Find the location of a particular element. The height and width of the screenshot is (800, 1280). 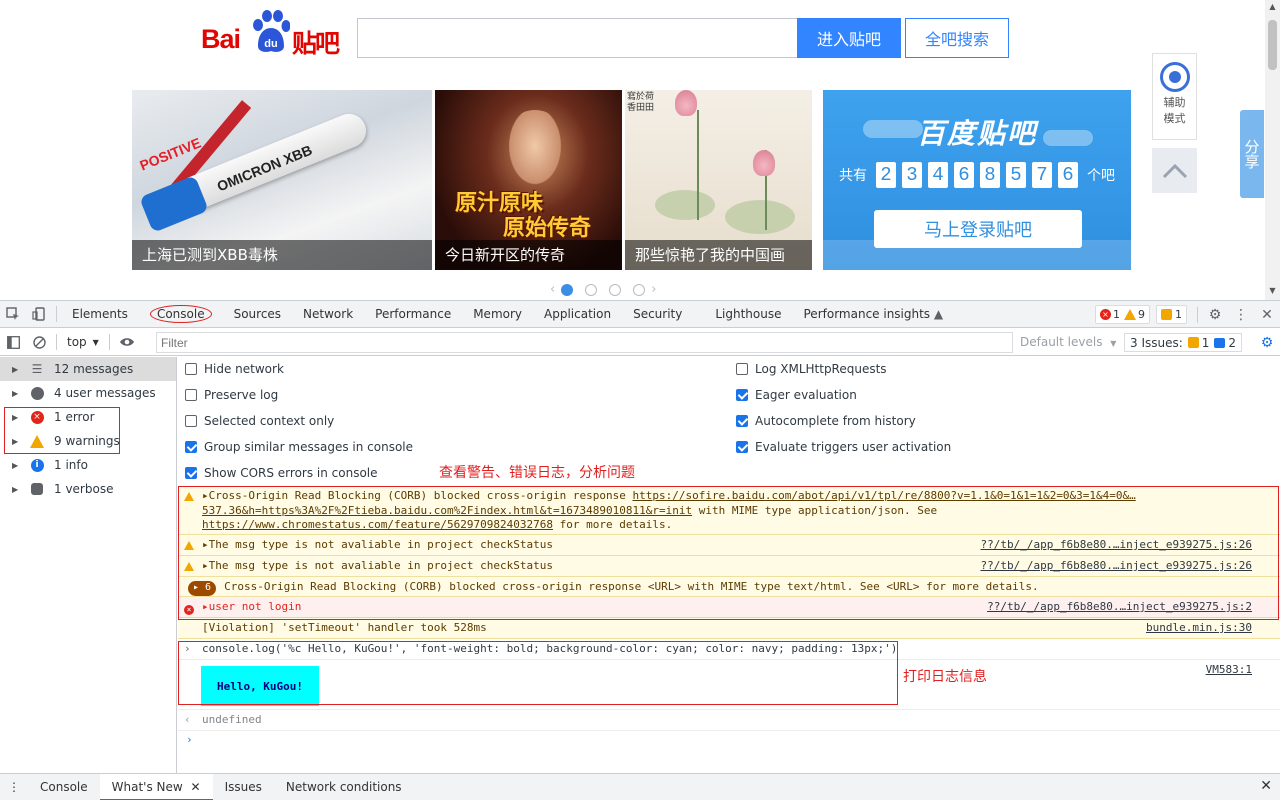

selected-context-checkbox: Selected context only is located at coordinates (259, 421).